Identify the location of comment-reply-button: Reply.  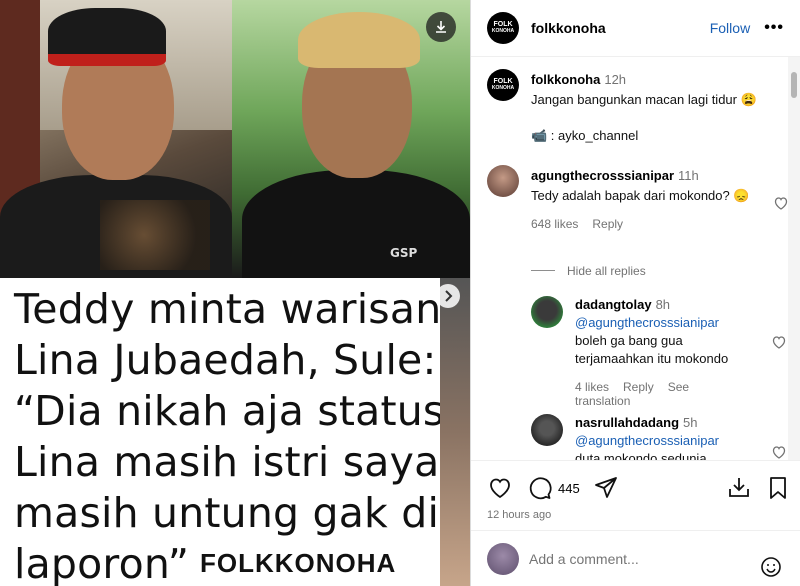
(607, 224).